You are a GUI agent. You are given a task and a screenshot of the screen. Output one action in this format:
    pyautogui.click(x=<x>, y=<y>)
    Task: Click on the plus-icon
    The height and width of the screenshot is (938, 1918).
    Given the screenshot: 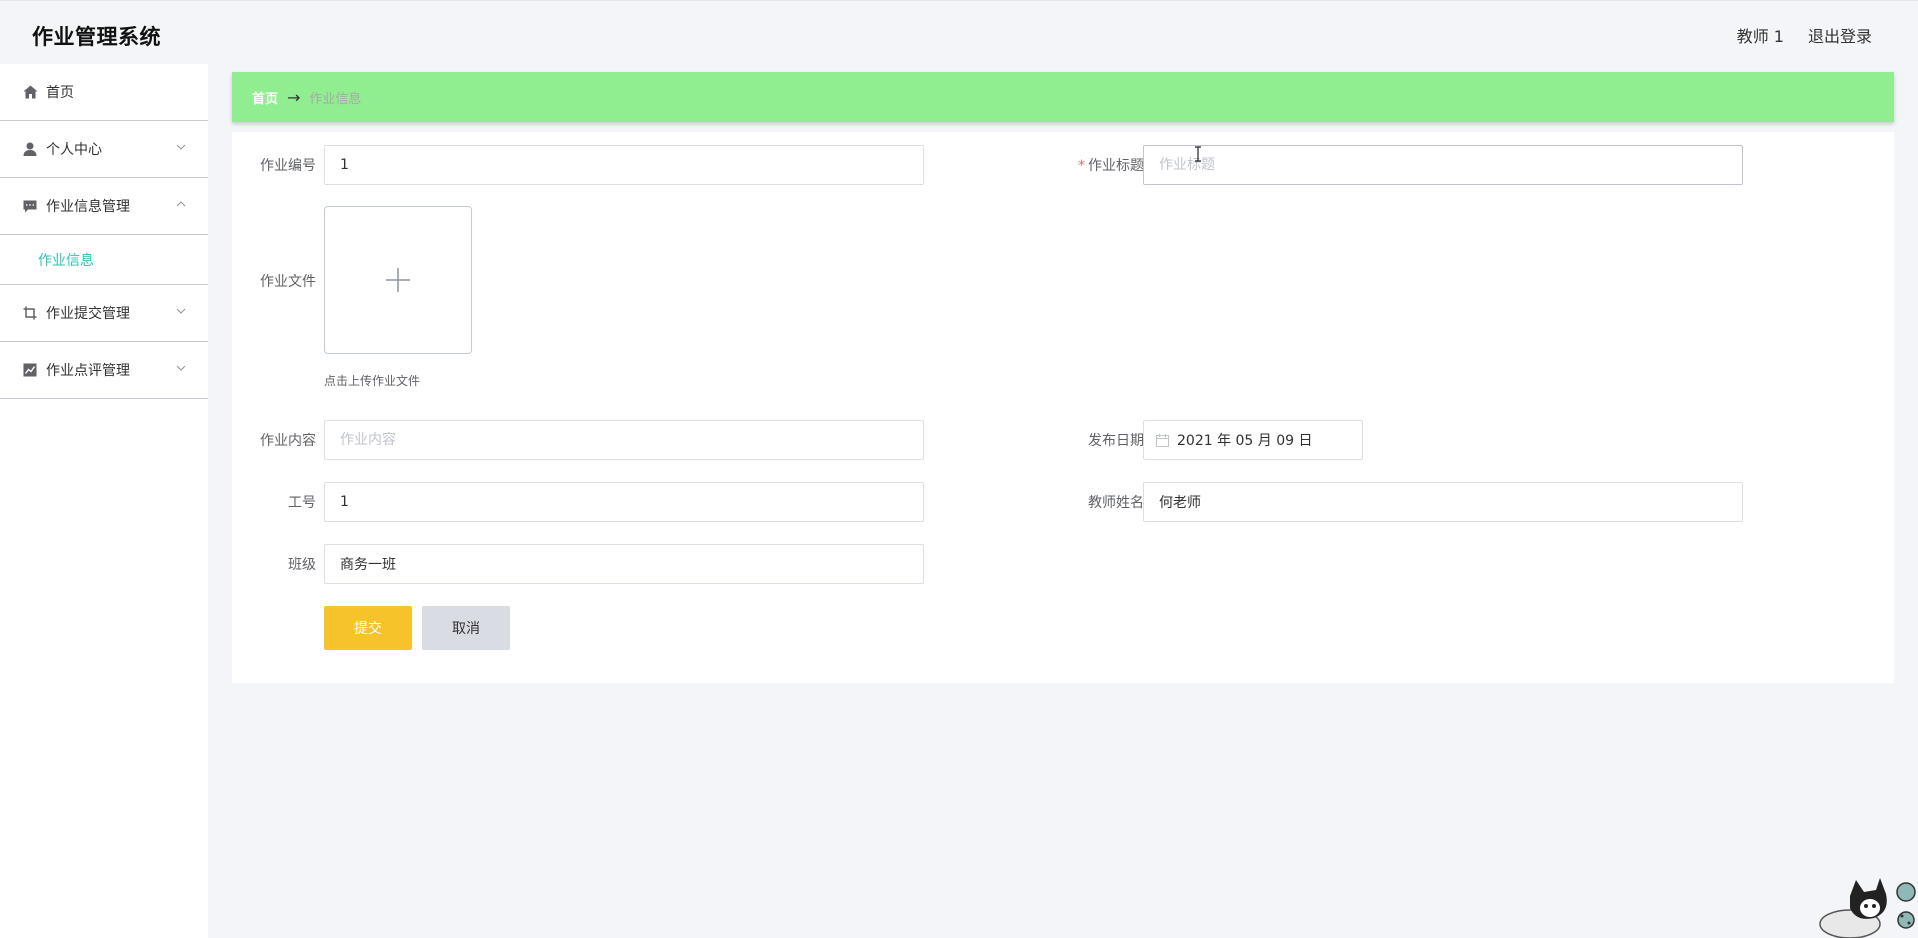 What is the action you would take?
    pyautogui.click(x=398, y=280)
    